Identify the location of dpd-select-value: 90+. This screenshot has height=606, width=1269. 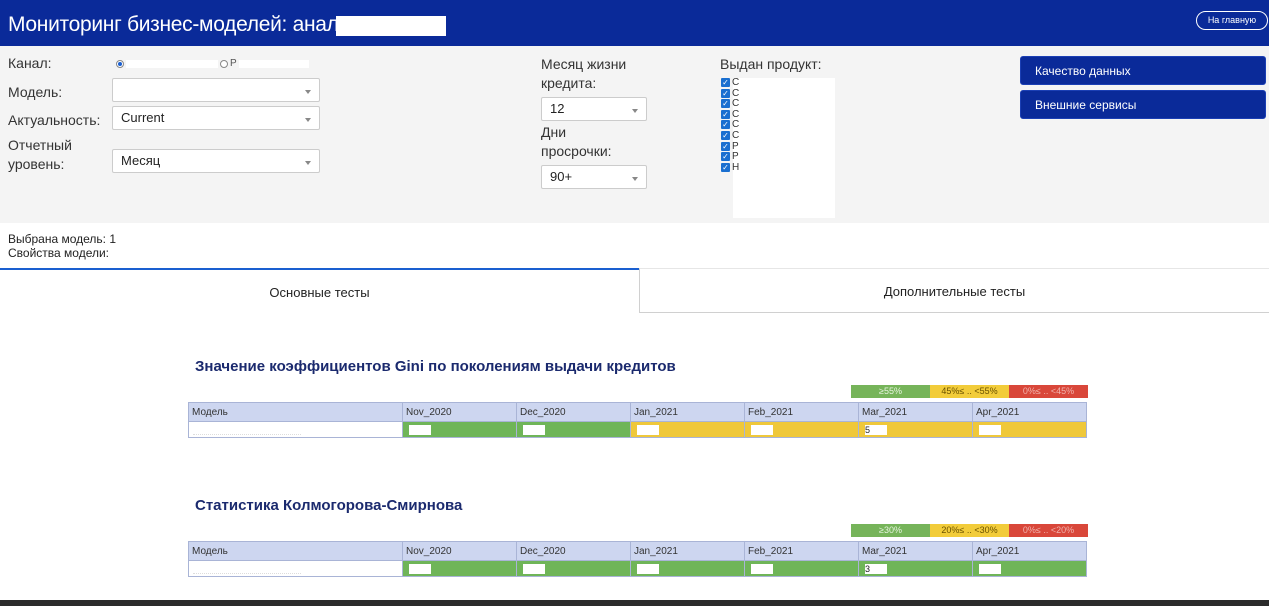
(561, 176).